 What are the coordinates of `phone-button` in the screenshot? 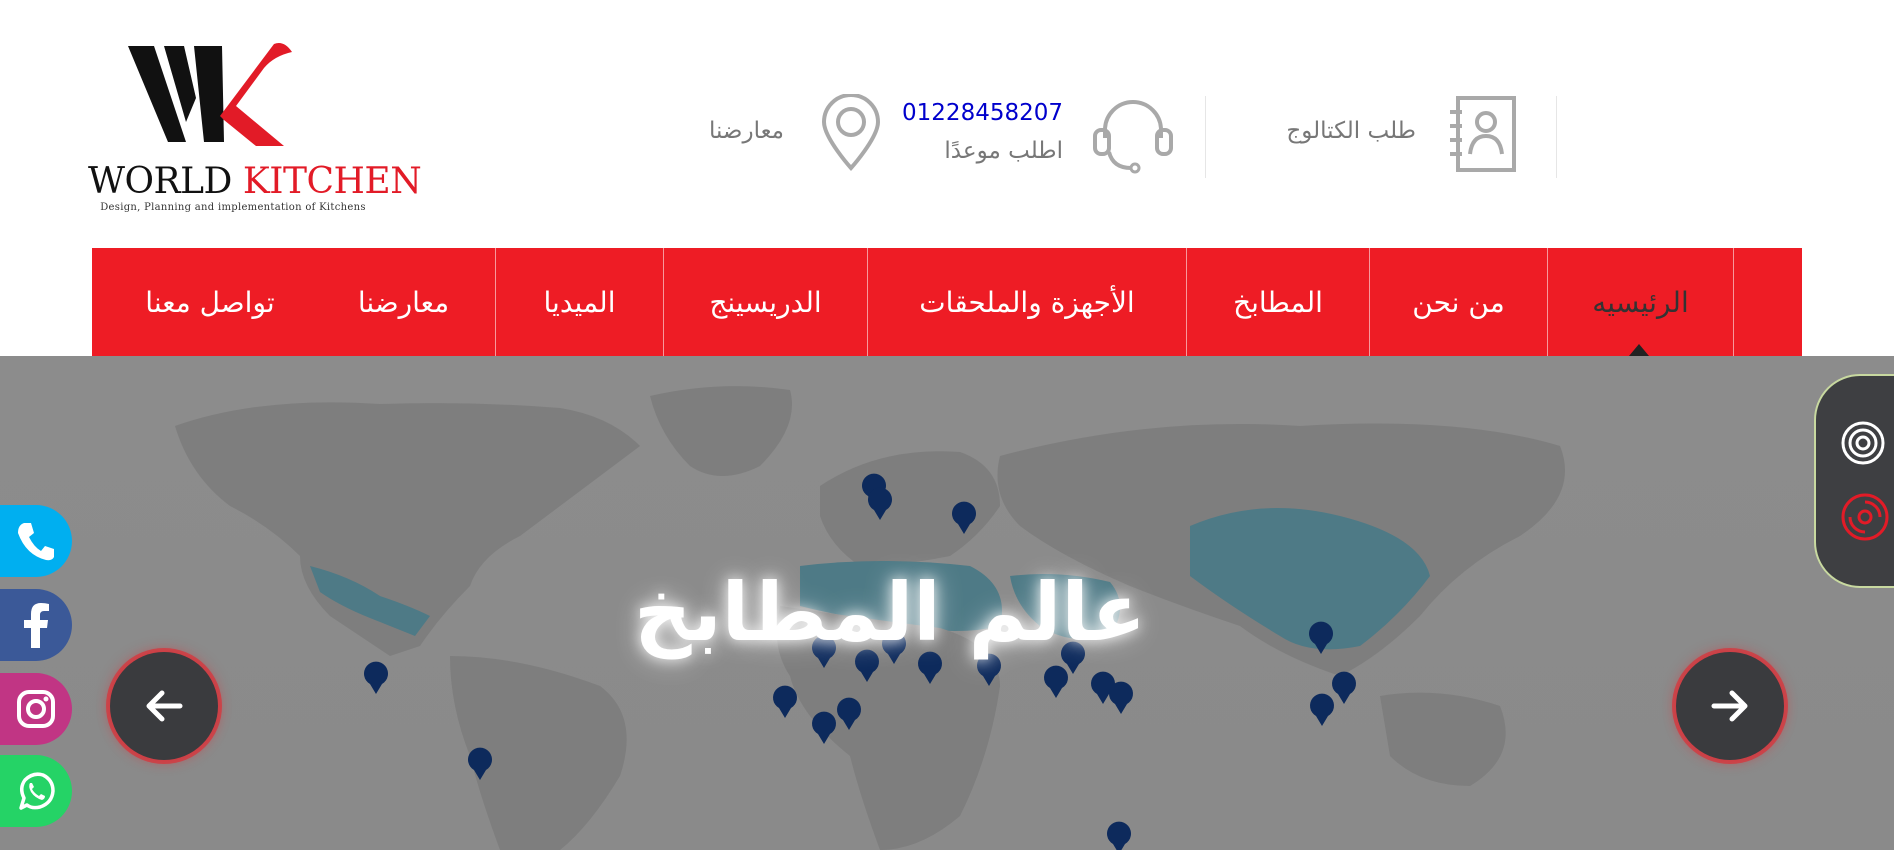 It's located at (36, 541).